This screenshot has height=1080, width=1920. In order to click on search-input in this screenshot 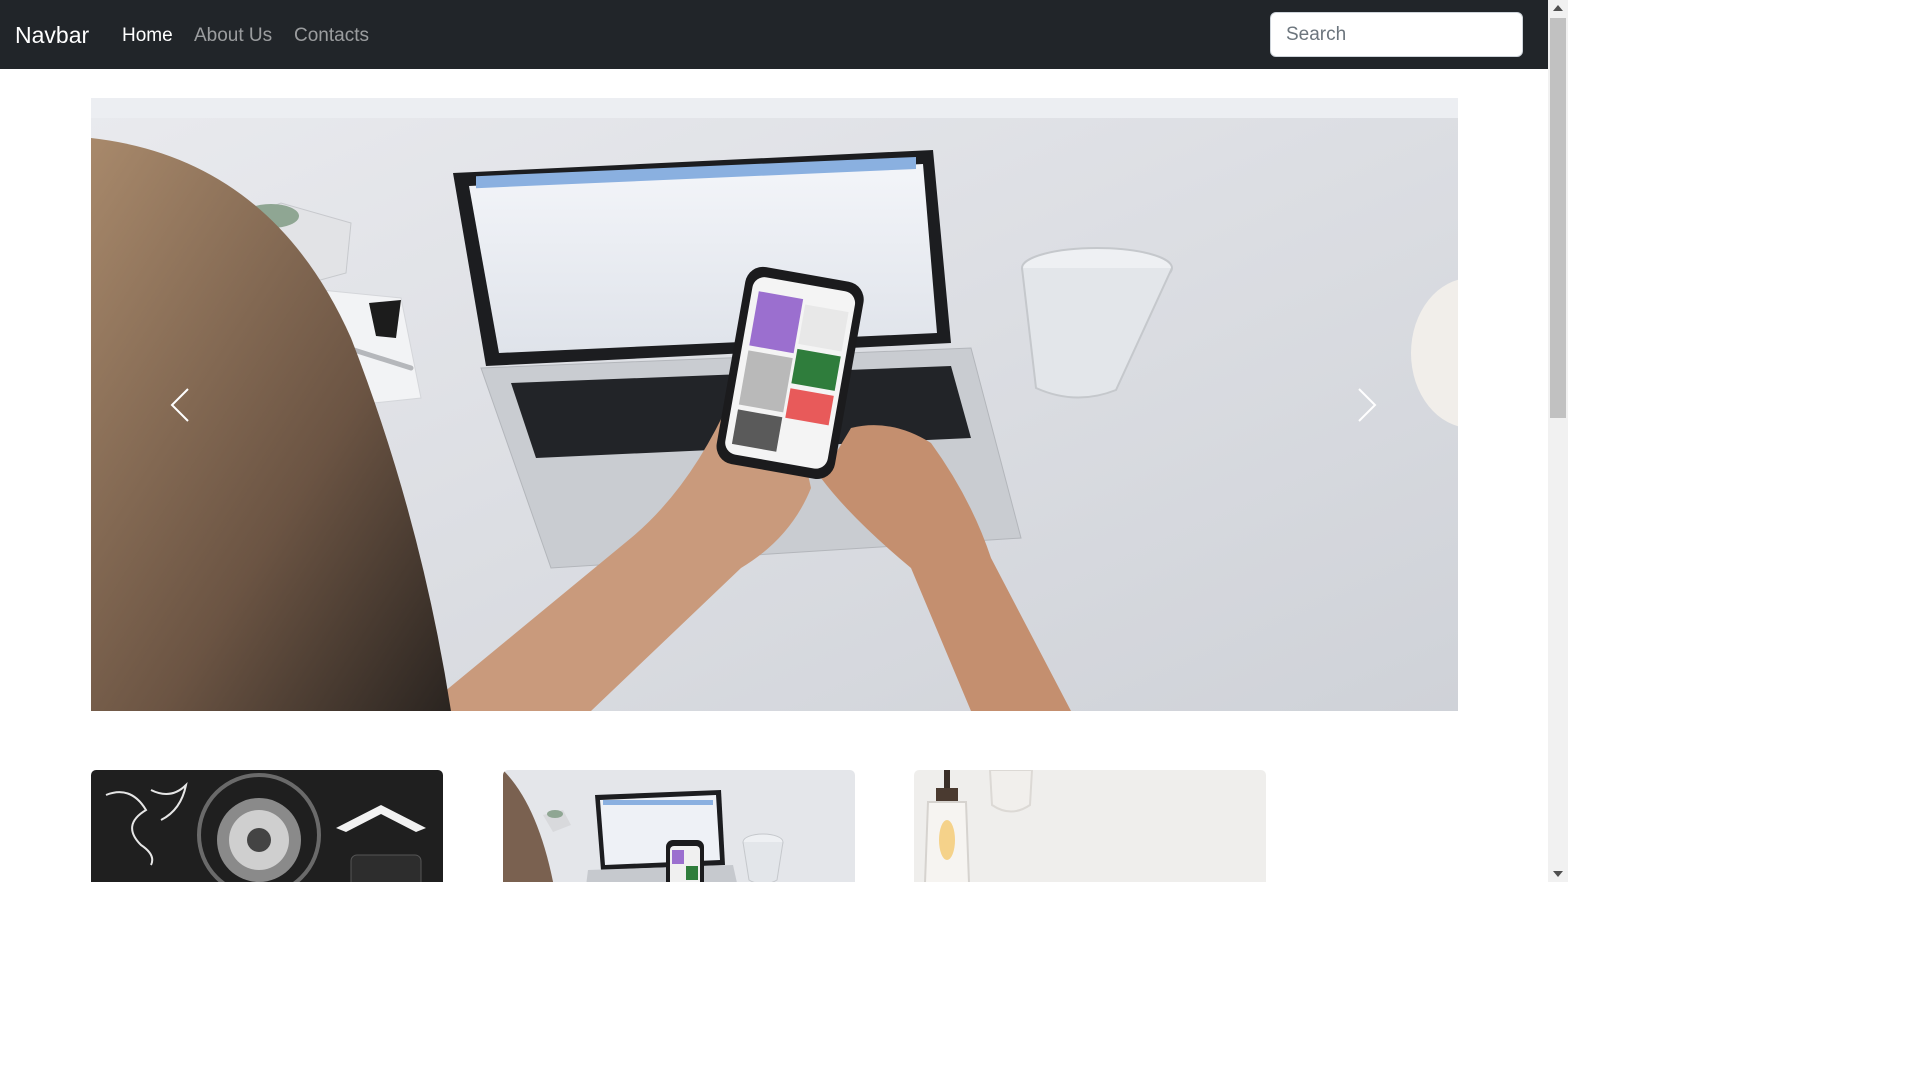, I will do `click(1396, 34)`.